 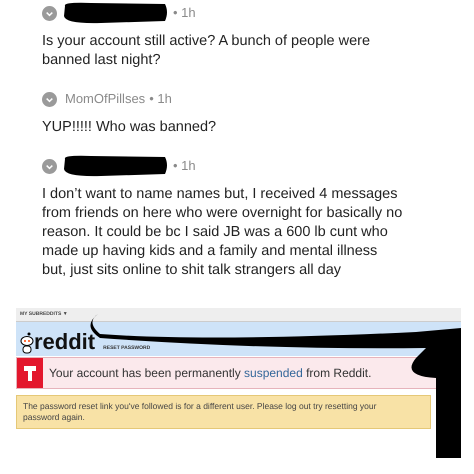 What do you see at coordinates (27, 343) in the screenshot?
I see `alien-mascot-icon` at bounding box center [27, 343].